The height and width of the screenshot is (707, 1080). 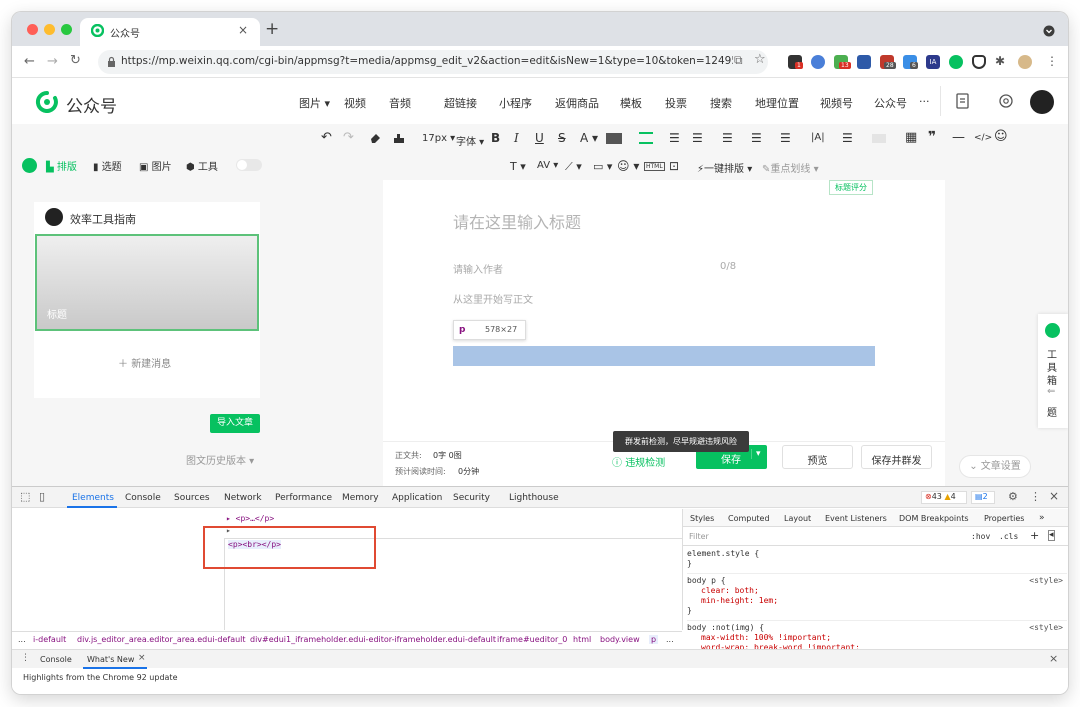 I want to click on devtools-tab-console: Console, so click(x=143, y=498).